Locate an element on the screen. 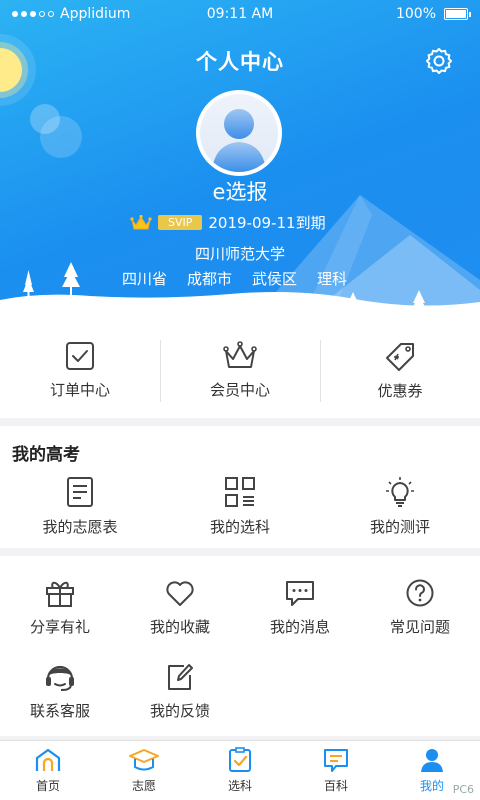  status-bar: Applidium 09:11 AM 100% is located at coordinates (240, 15).